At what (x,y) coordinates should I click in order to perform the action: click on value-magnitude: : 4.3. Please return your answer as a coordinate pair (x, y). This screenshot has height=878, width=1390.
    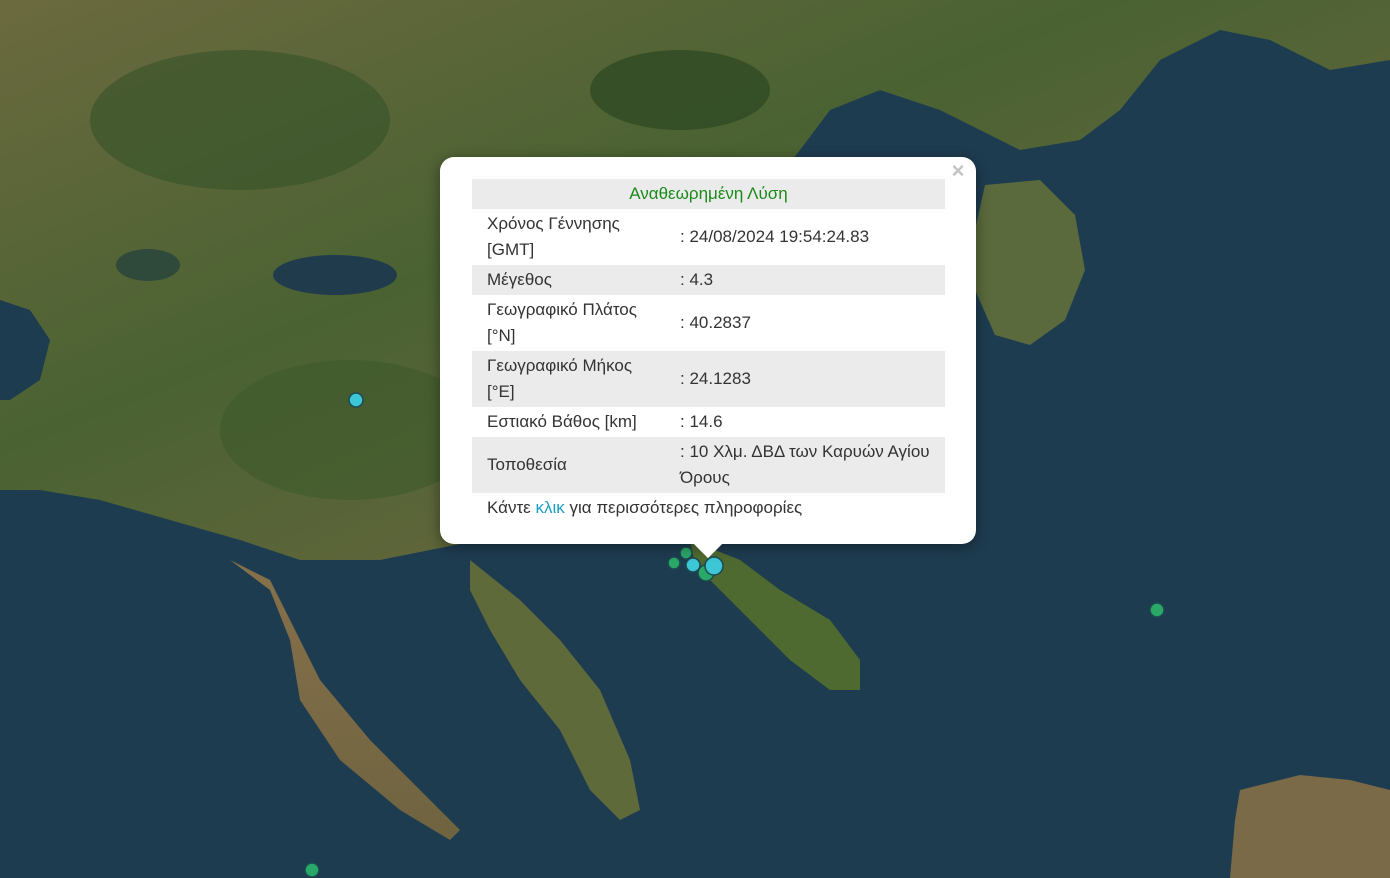
    Looking at the image, I should click on (806, 280).